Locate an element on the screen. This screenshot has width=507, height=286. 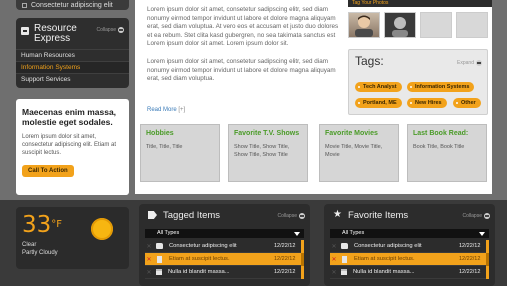
favorite-items-title: Favorite Items is located at coordinates (378, 215).